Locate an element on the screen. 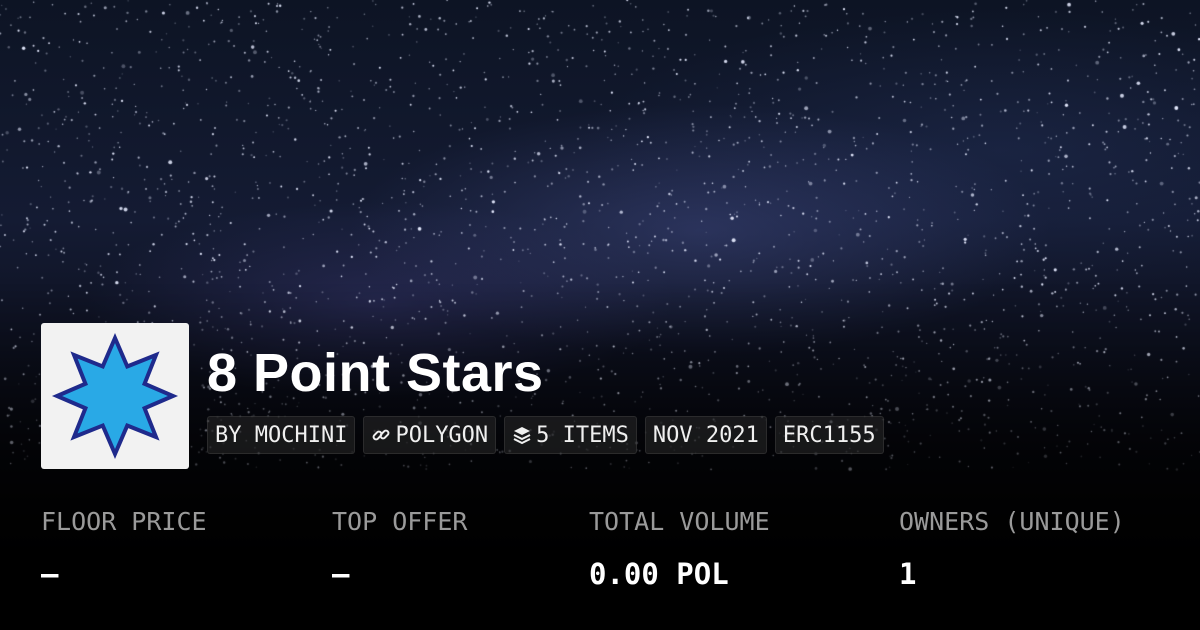 The width and height of the screenshot is (1200, 630). stat-top-offer-label: TOP OFFER is located at coordinates (400, 521).